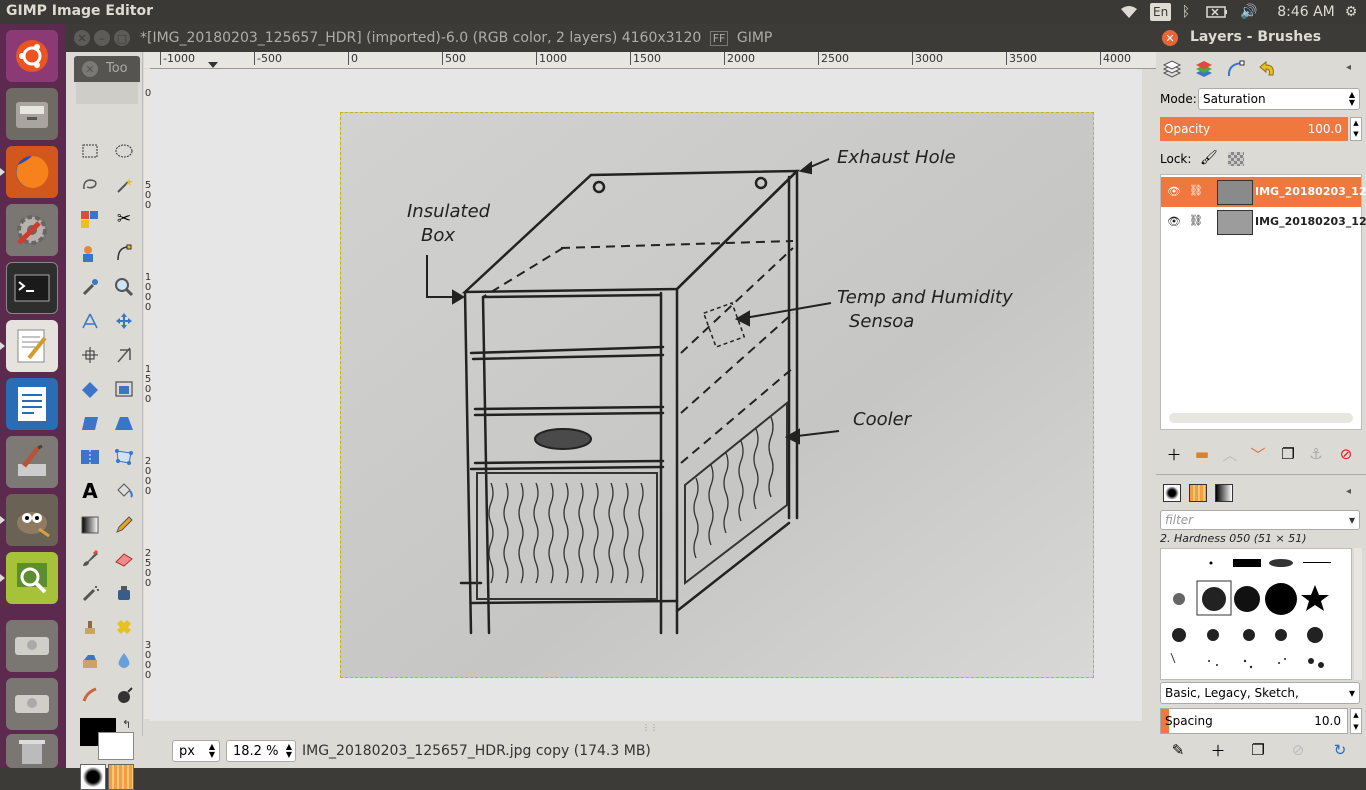 The height and width of the screenshot is (790, 1366). I want to click on shear-tool-icon, so click(90, 423).